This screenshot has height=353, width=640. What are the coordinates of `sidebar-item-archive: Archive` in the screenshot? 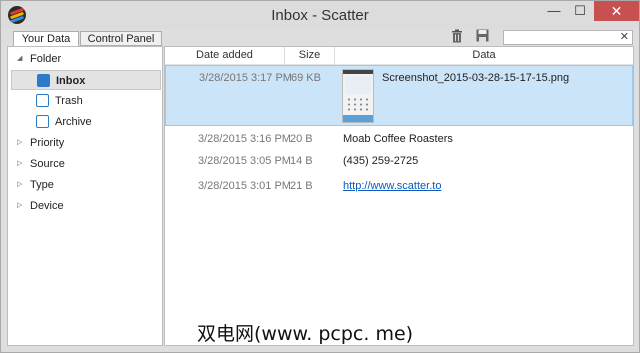 It's located at (86, 122).